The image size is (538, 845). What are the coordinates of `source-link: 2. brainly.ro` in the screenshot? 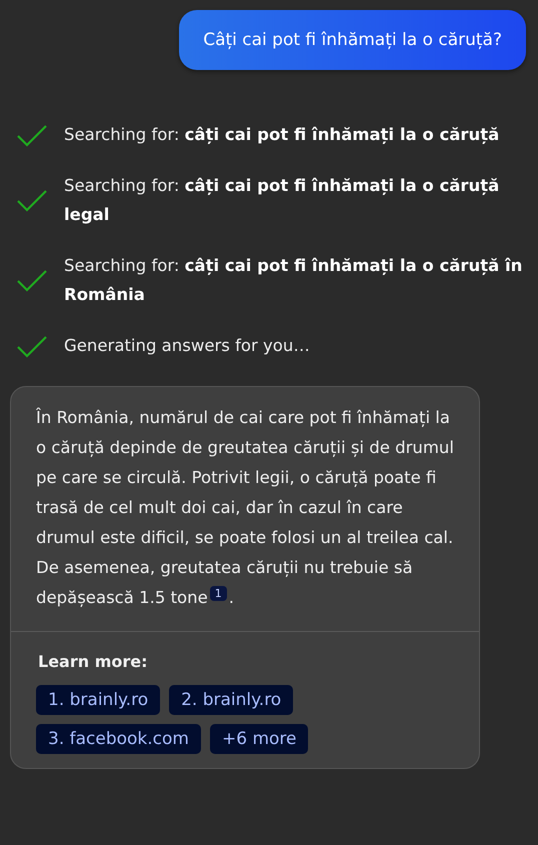 It's located at (231, 700).